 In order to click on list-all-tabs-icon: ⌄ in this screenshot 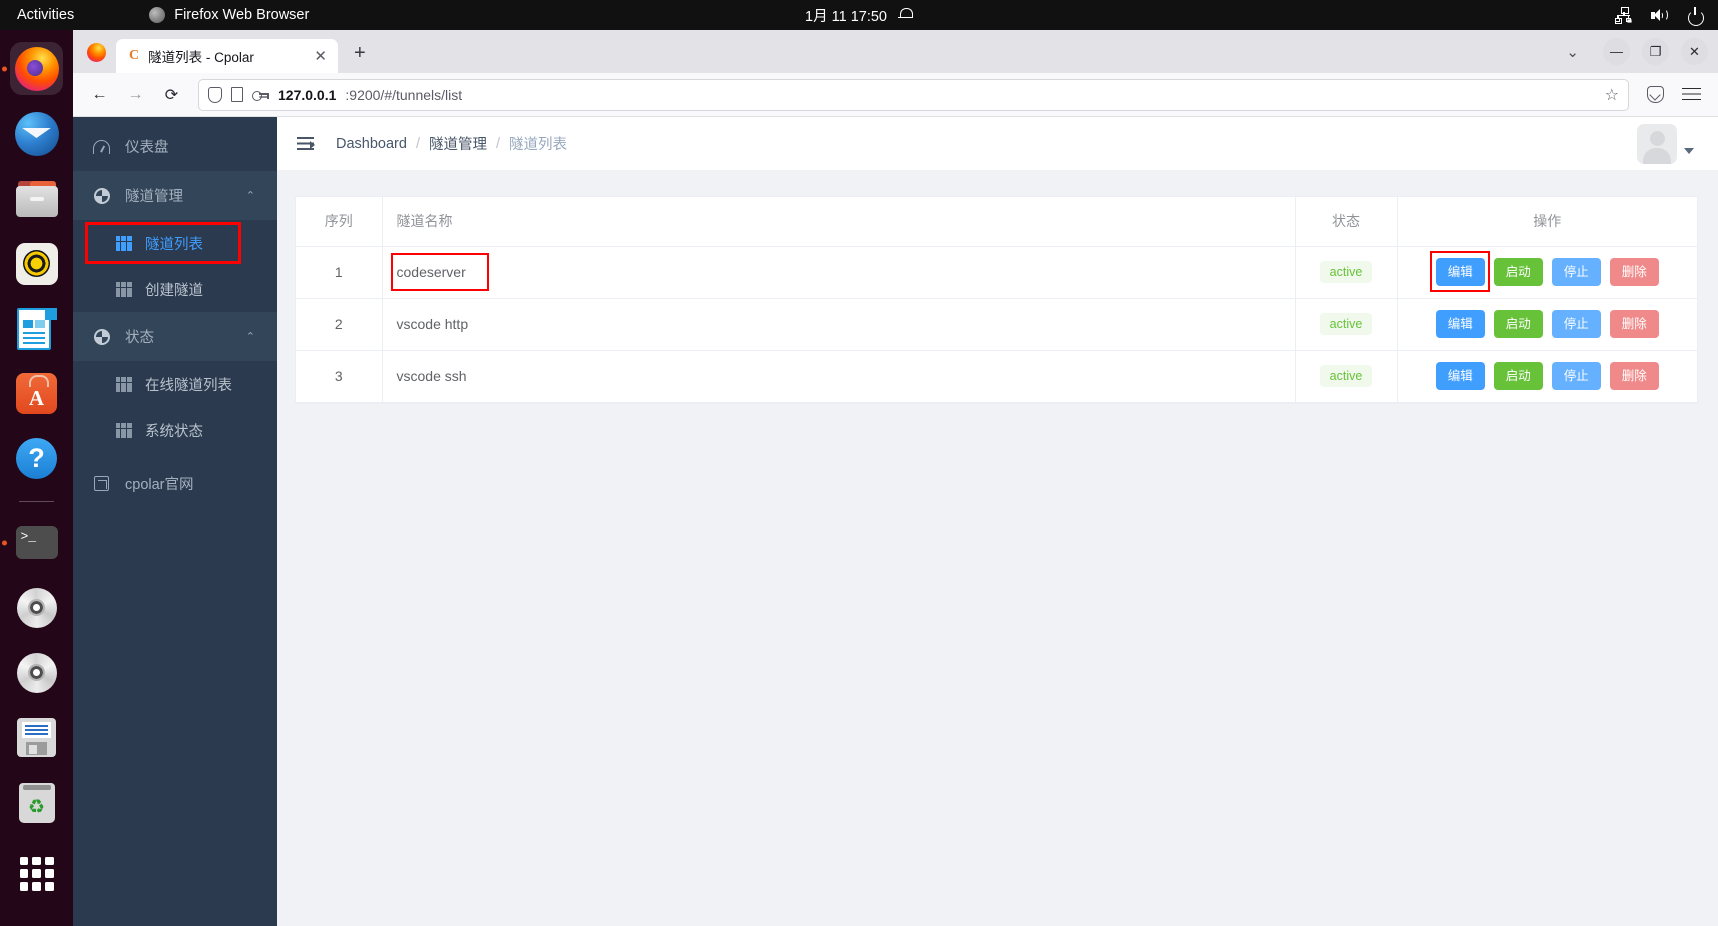, I will do `click(1572, 52)`.